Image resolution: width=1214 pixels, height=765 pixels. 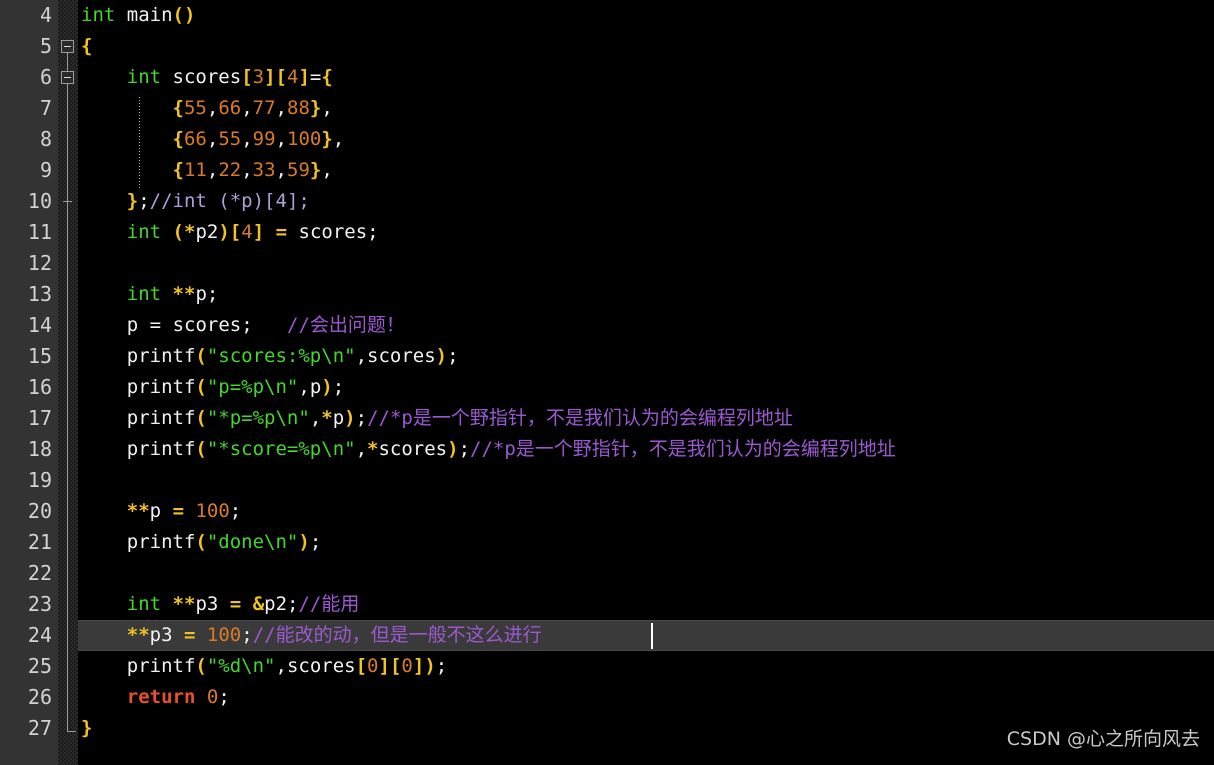 What do you see at coordinates (39, 201) in the screenshot?
I see `line-number: 10` at bounding box center [39, 201].